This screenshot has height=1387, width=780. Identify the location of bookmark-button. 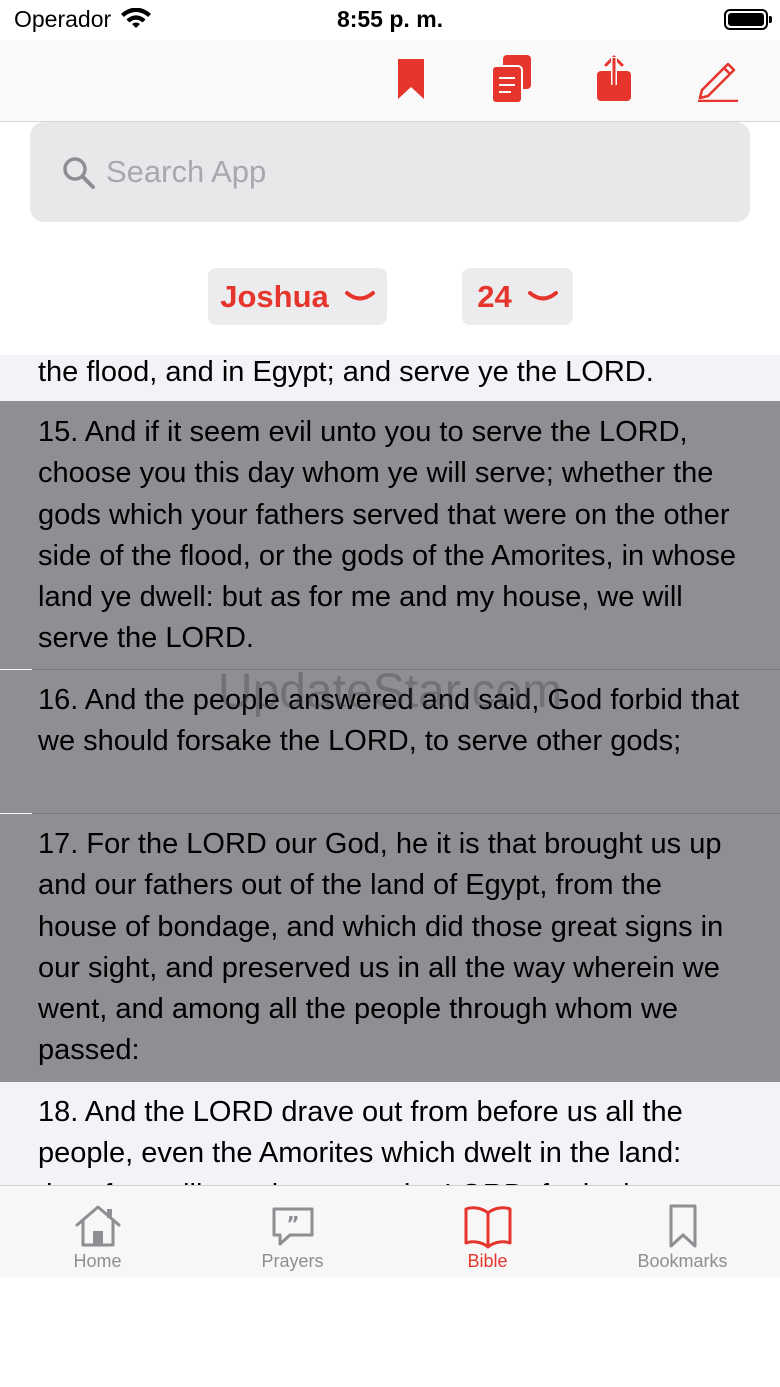
(411, 79).